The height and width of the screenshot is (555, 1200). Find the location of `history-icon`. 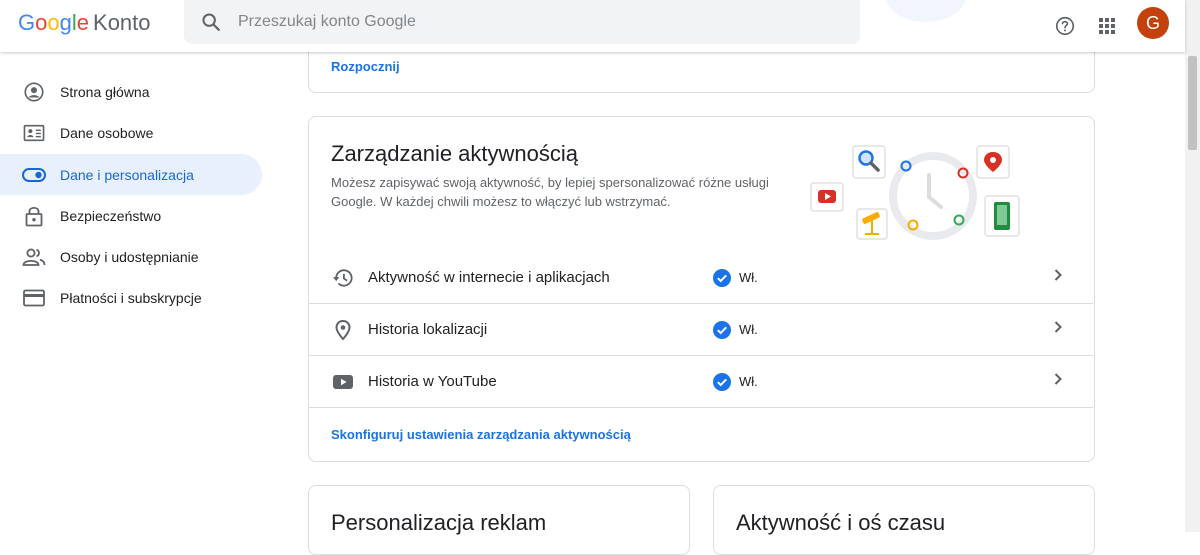

history-icon is located at coordinates (343, 278).